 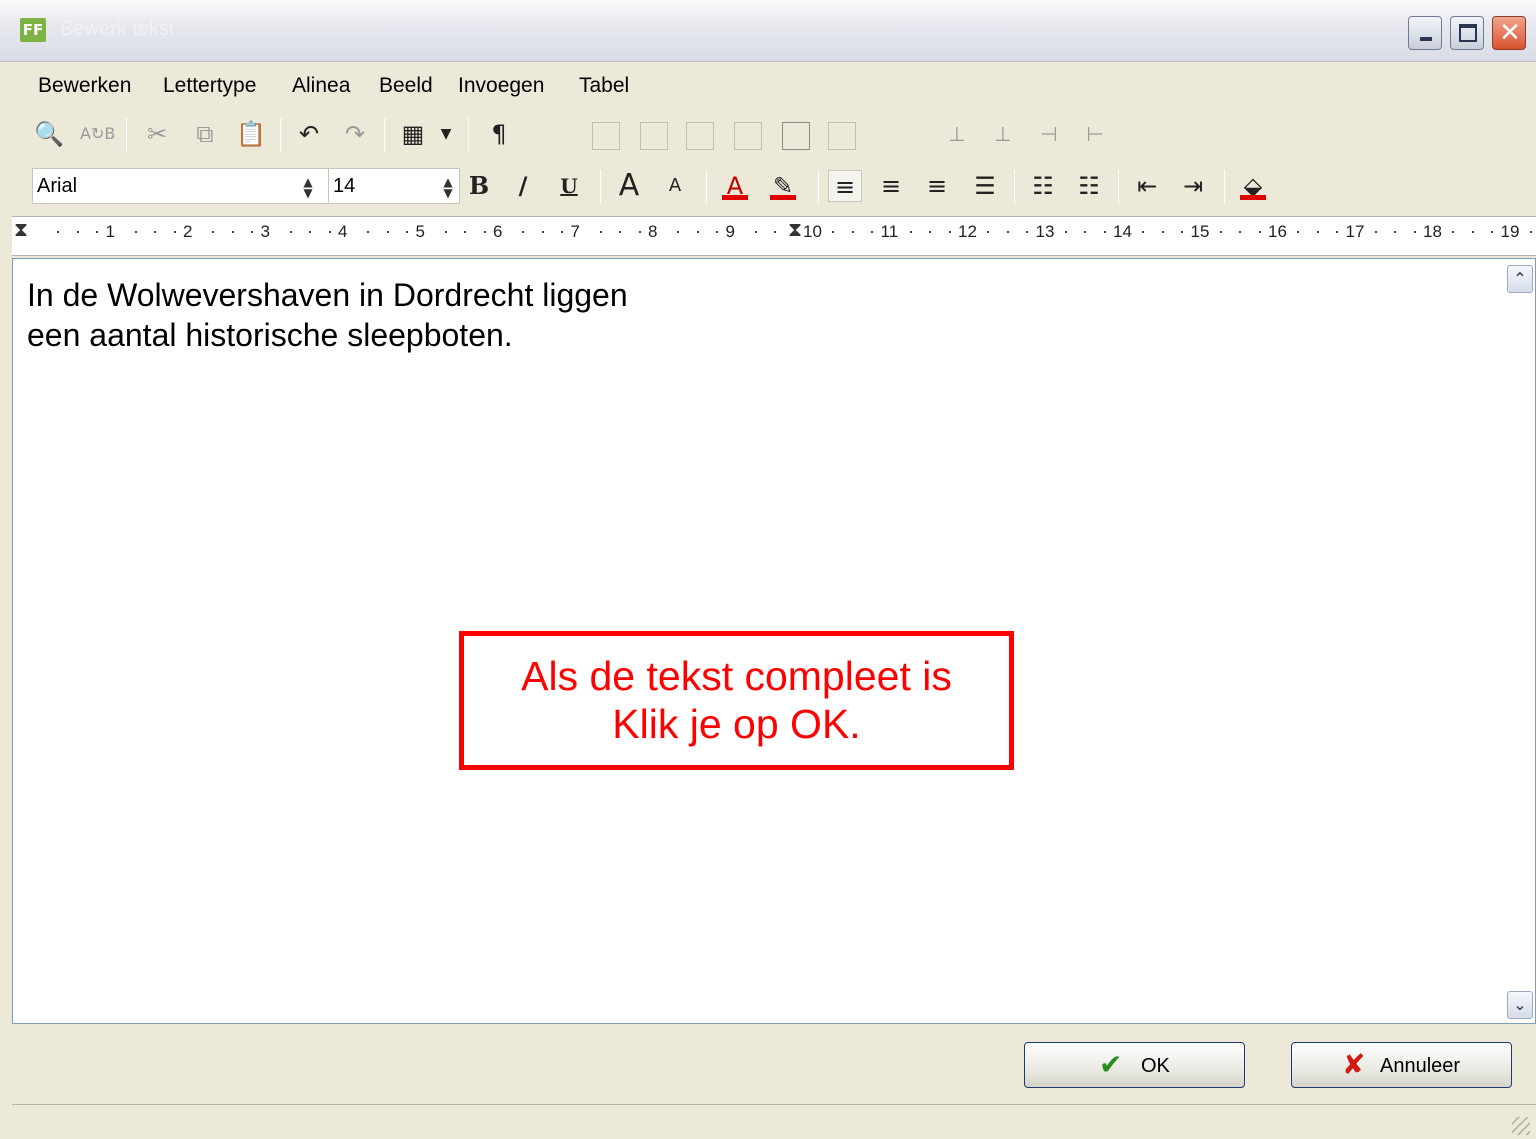 I want to click on insert-row-below-icon: ⊥, so click(x=1003, y=134).